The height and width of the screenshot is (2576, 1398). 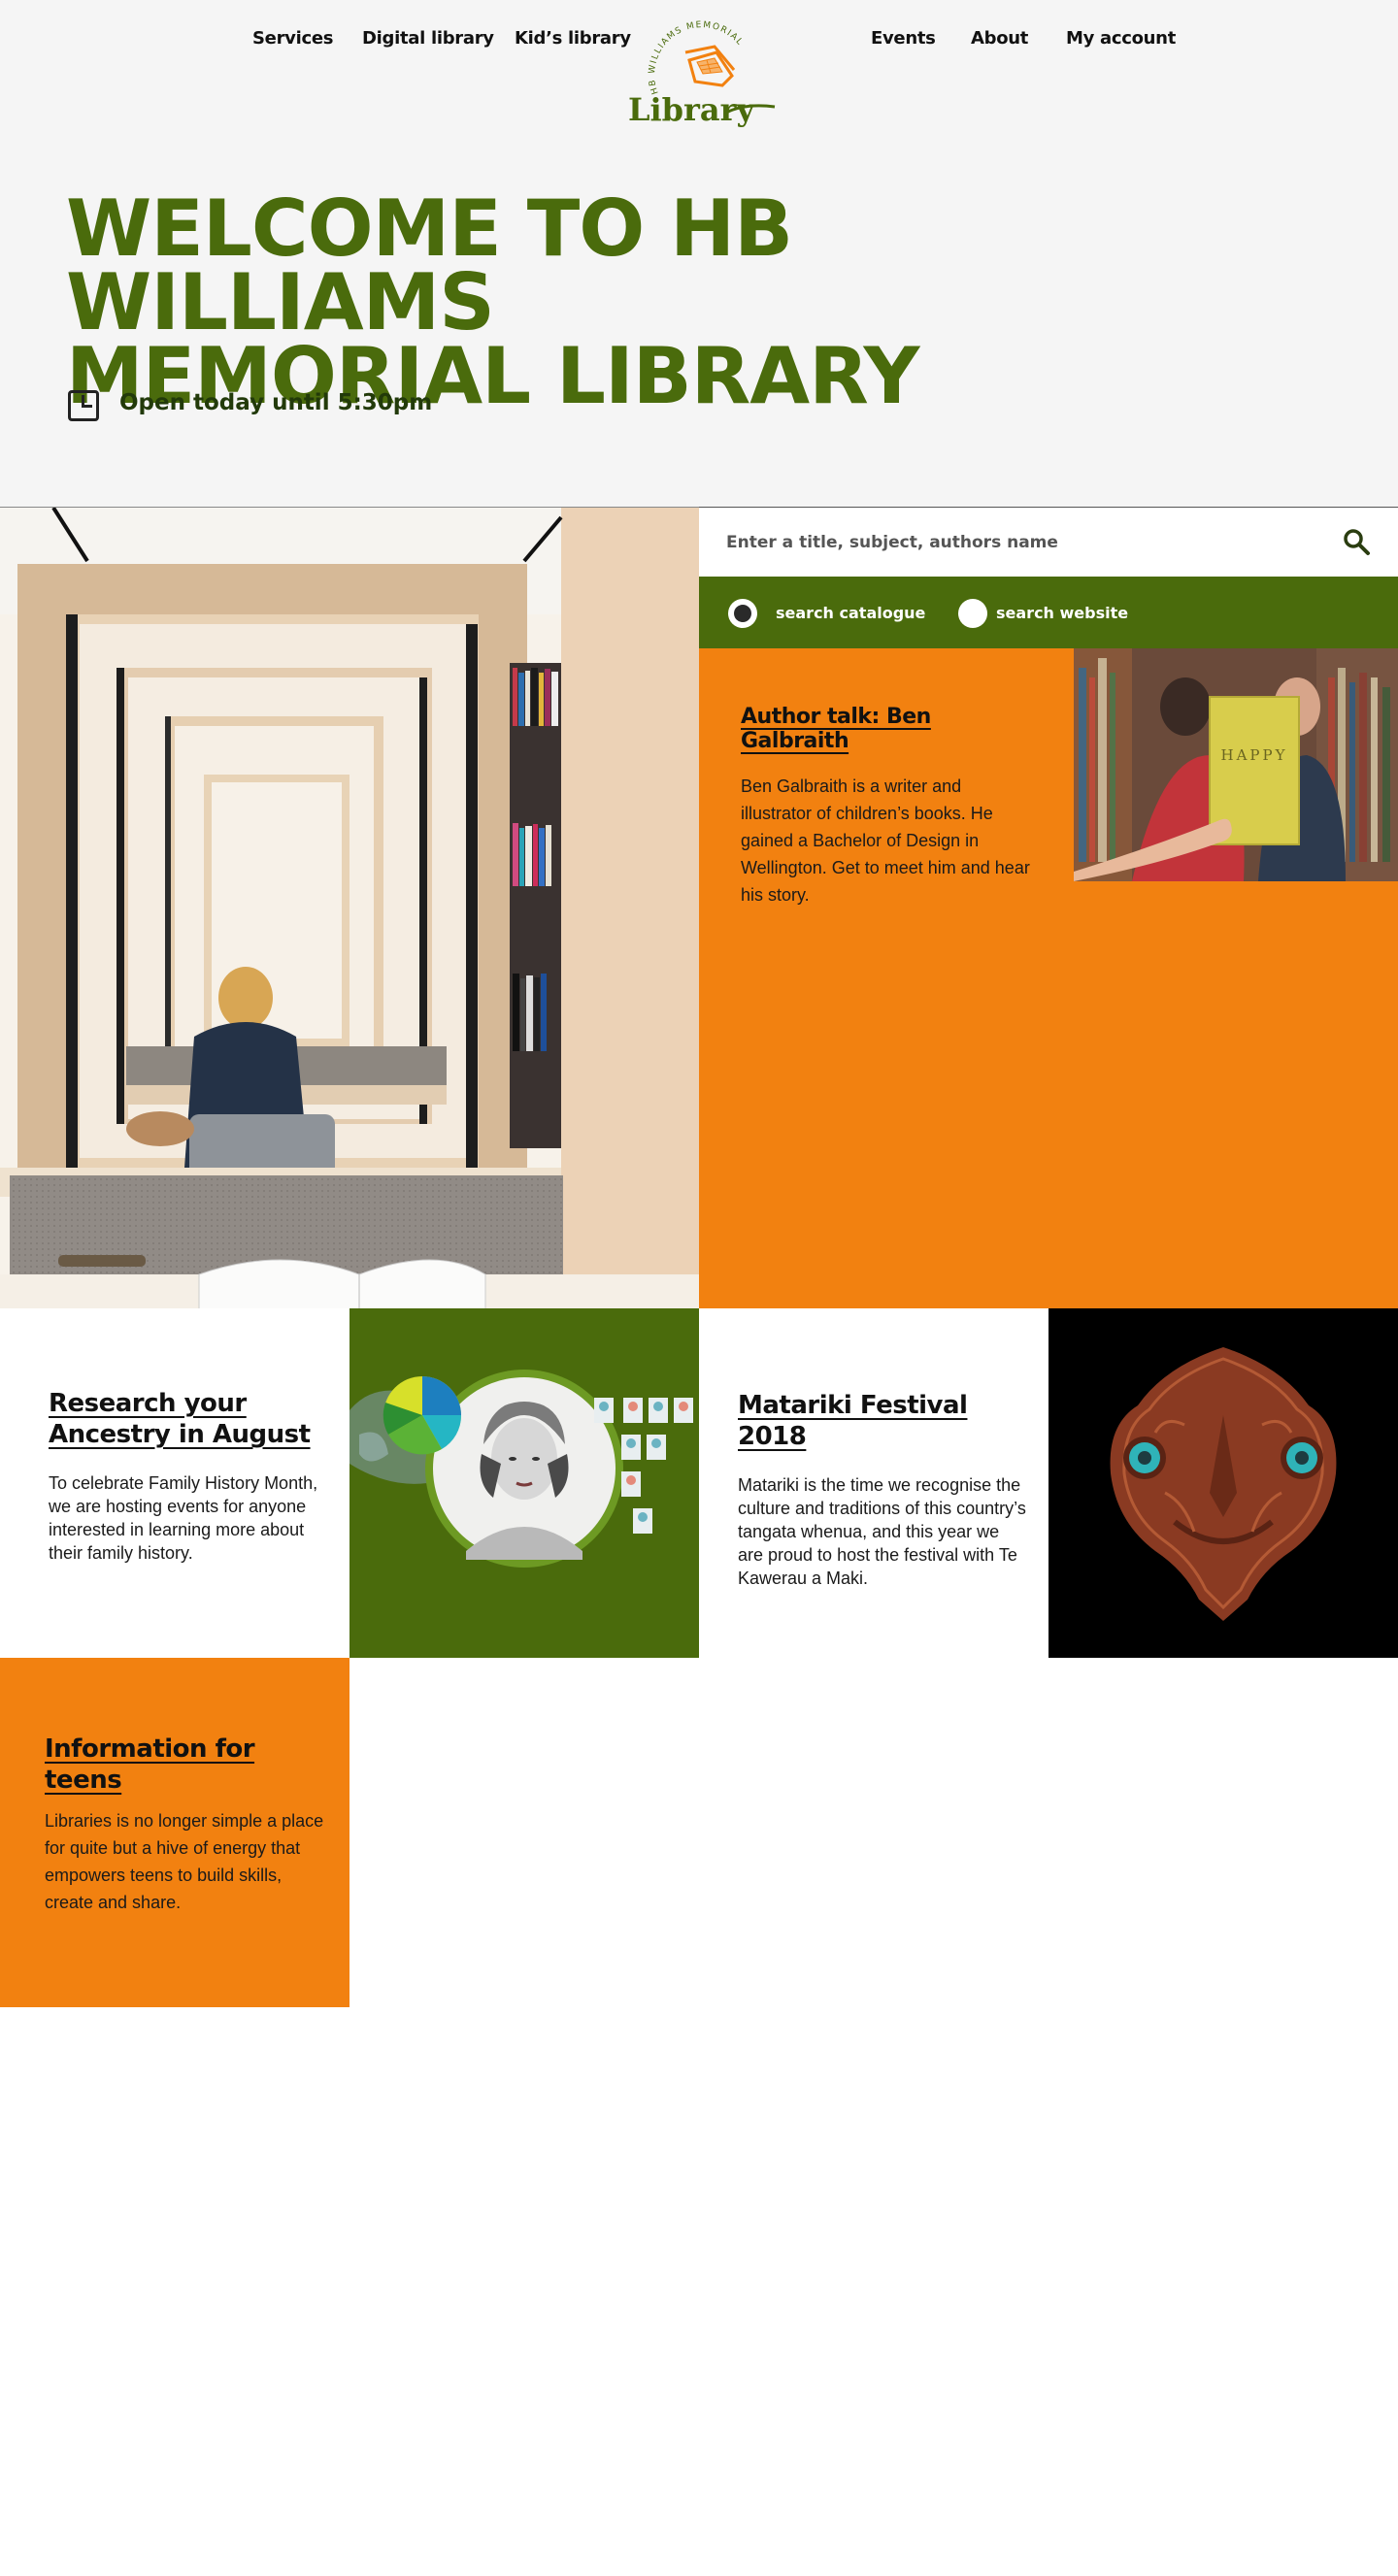 I want to click on page-title-line-1: WELCOME TO HB WILLIAMS, so click(x=429, y=265).